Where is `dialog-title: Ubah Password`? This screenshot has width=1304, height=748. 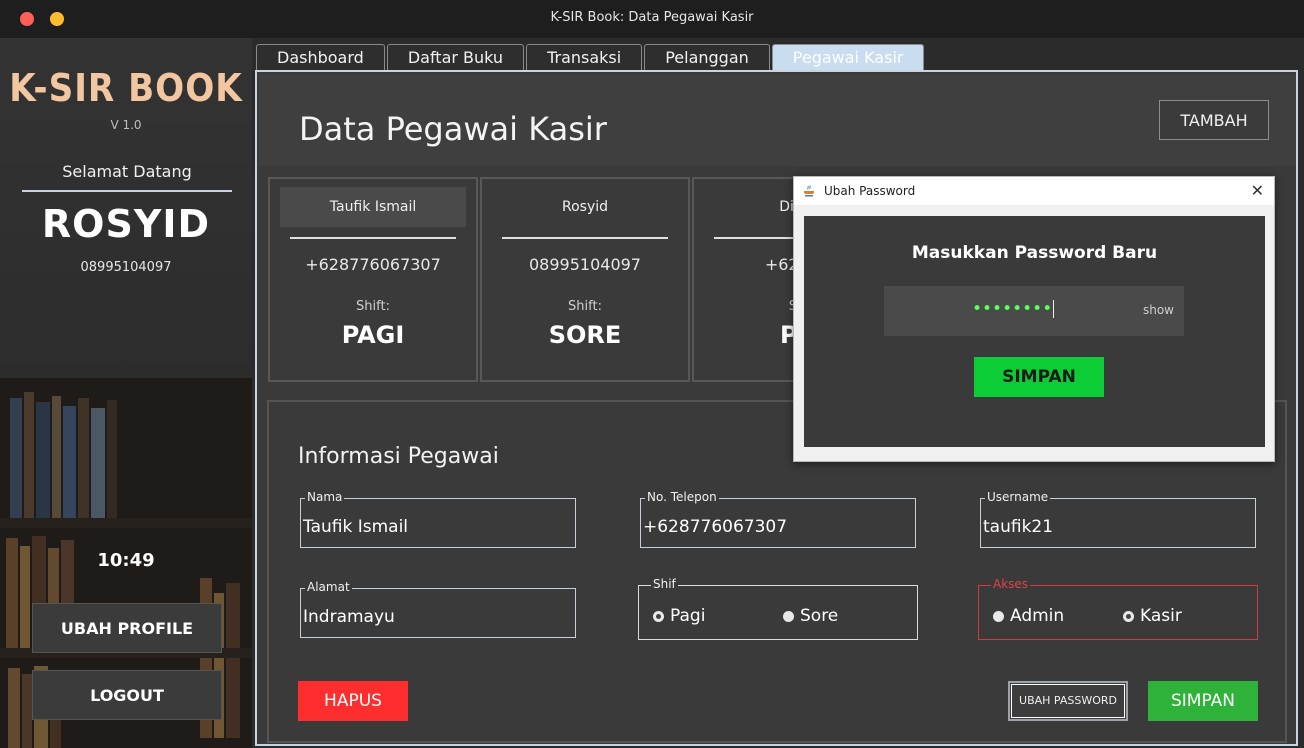 dialog-title: Ubah Password is located at coordinates (870, 191).